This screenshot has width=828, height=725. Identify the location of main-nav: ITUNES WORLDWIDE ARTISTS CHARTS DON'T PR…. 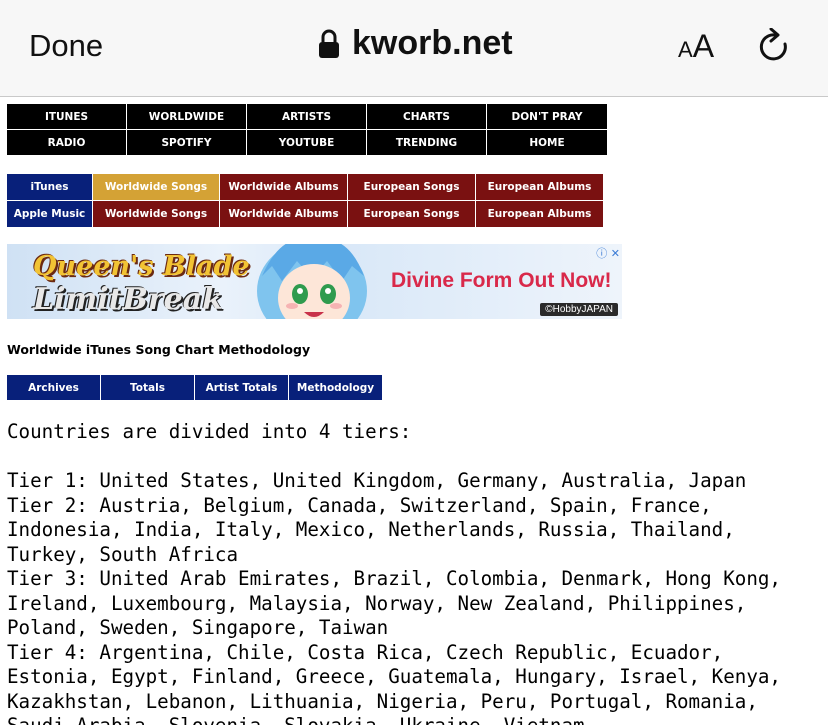
(307, 129).